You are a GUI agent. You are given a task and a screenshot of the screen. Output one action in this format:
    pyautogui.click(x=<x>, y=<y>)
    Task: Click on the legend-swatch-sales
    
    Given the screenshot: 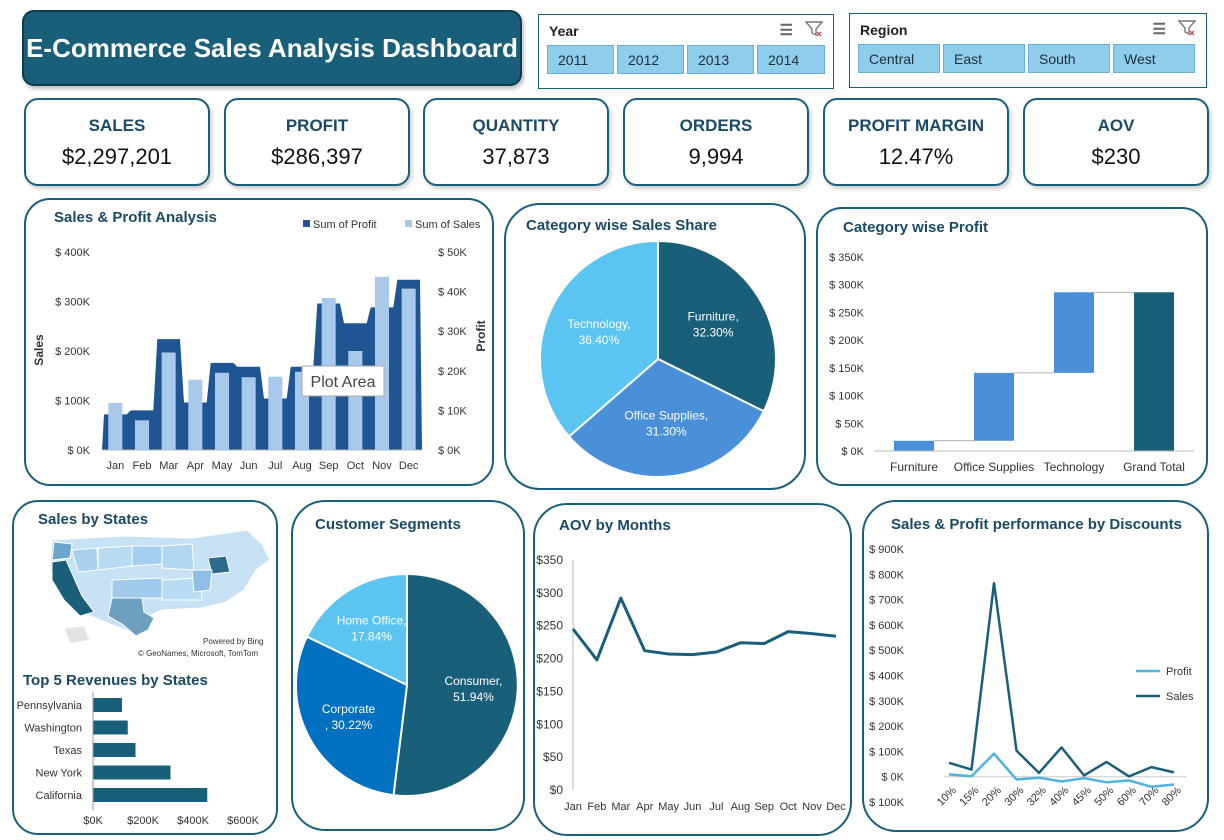 What is the action you would take?
    pyautogui.click(x=408, y=223)
    